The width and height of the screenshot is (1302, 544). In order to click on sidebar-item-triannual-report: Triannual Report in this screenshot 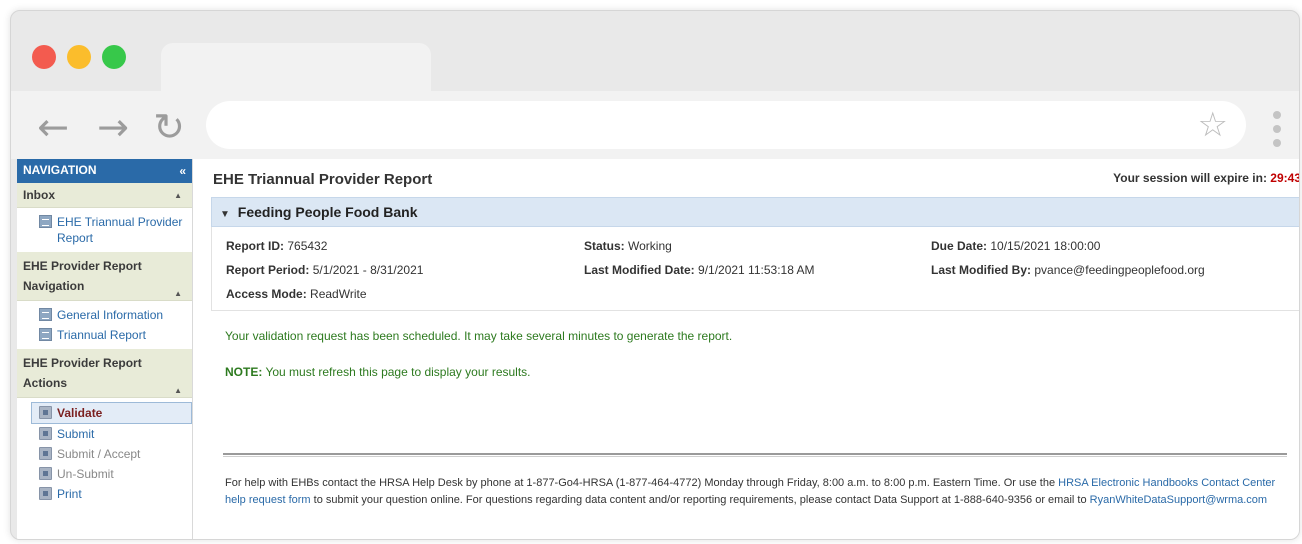, I will do `click(104, 335)`.